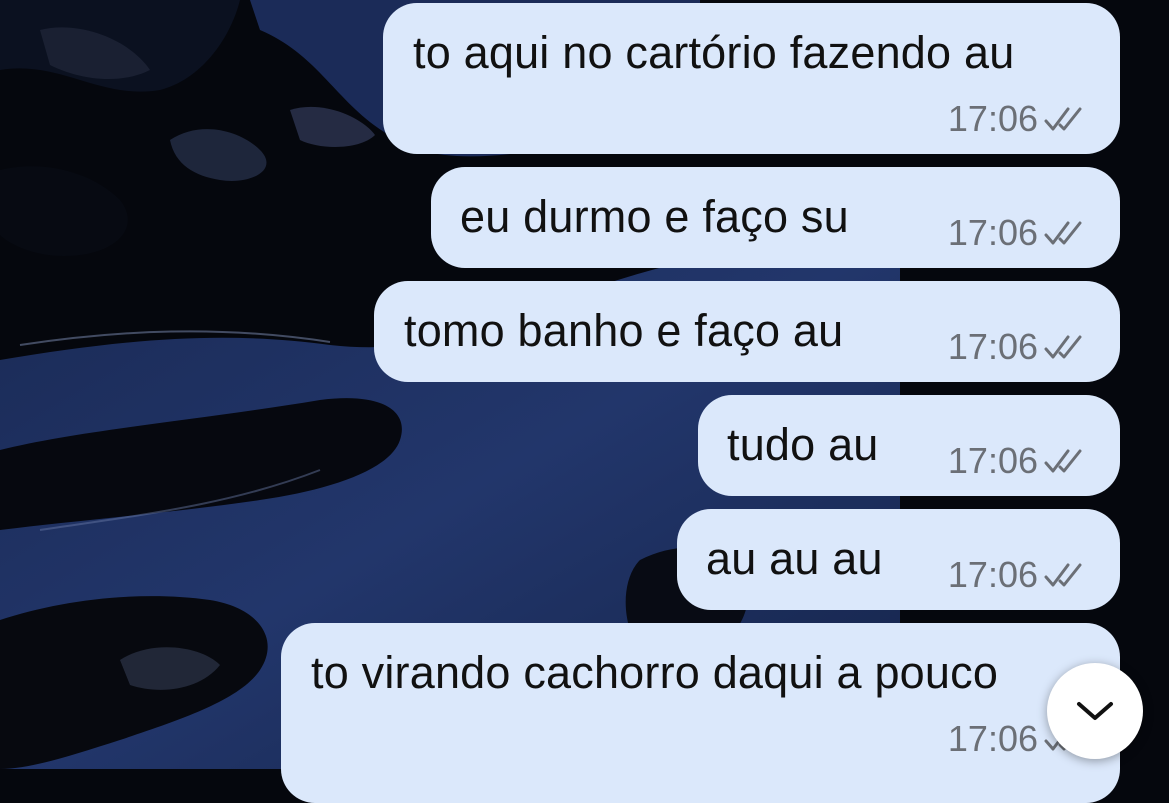 This screenshot has width=1169, height=803. What do you see at coordinates (898, 559) in the screenshot?
I see `message-bubble: au au au 17:06` at bounding box center [898, 559].